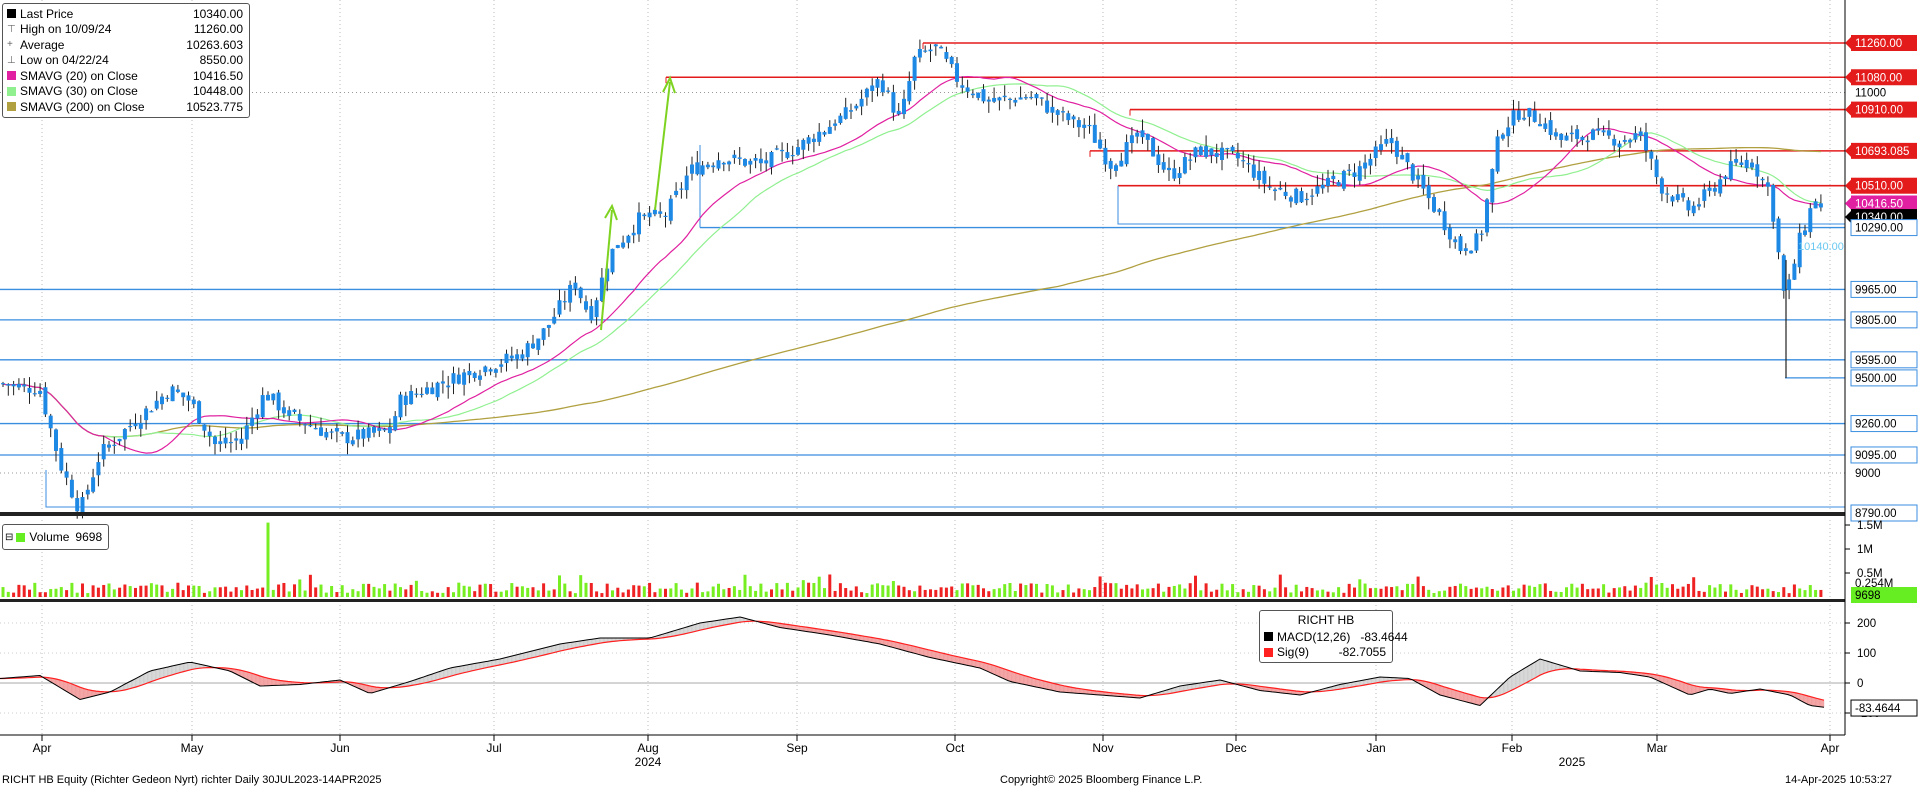 Image resolution: width=1918 pixels, height=789 pixels. What do you see at coordinates (79, 75) in the screenshot?
I see `legend-label: SMAVG (20) on Close` at bounding box center [79, 75].